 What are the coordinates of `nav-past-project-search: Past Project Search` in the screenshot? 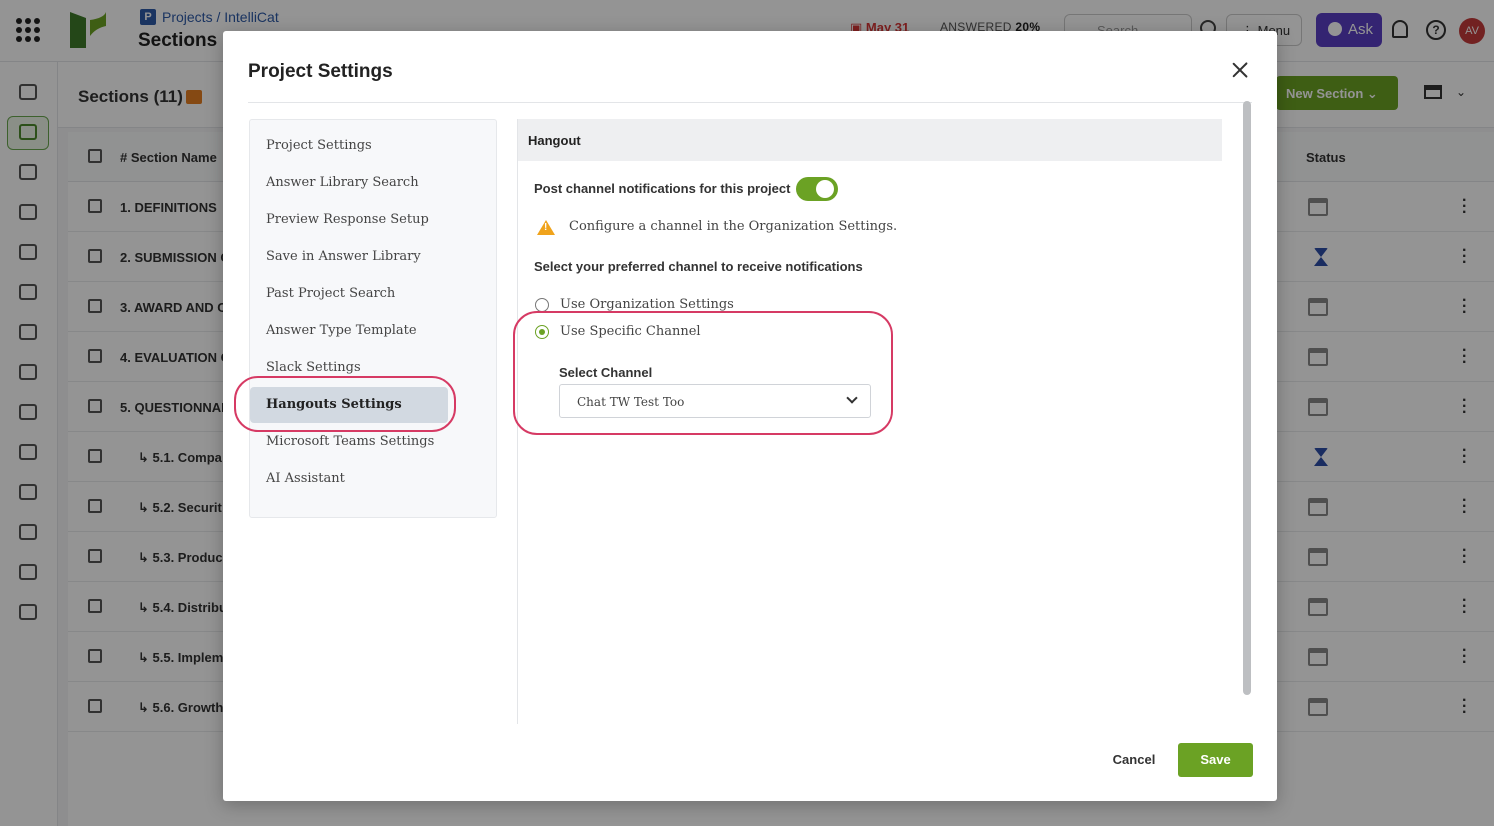 It's located at (330, 293).